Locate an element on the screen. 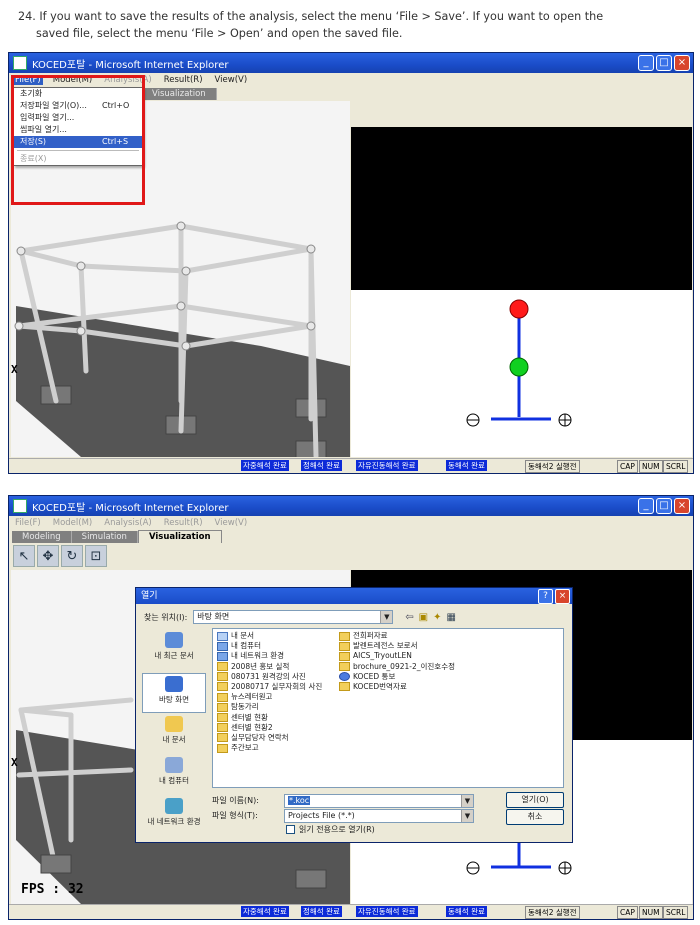 Image resolution: width=700 pixels, height=925 pixels. place-desktop: 바탕 화면 is located at coordinates (174, 693).